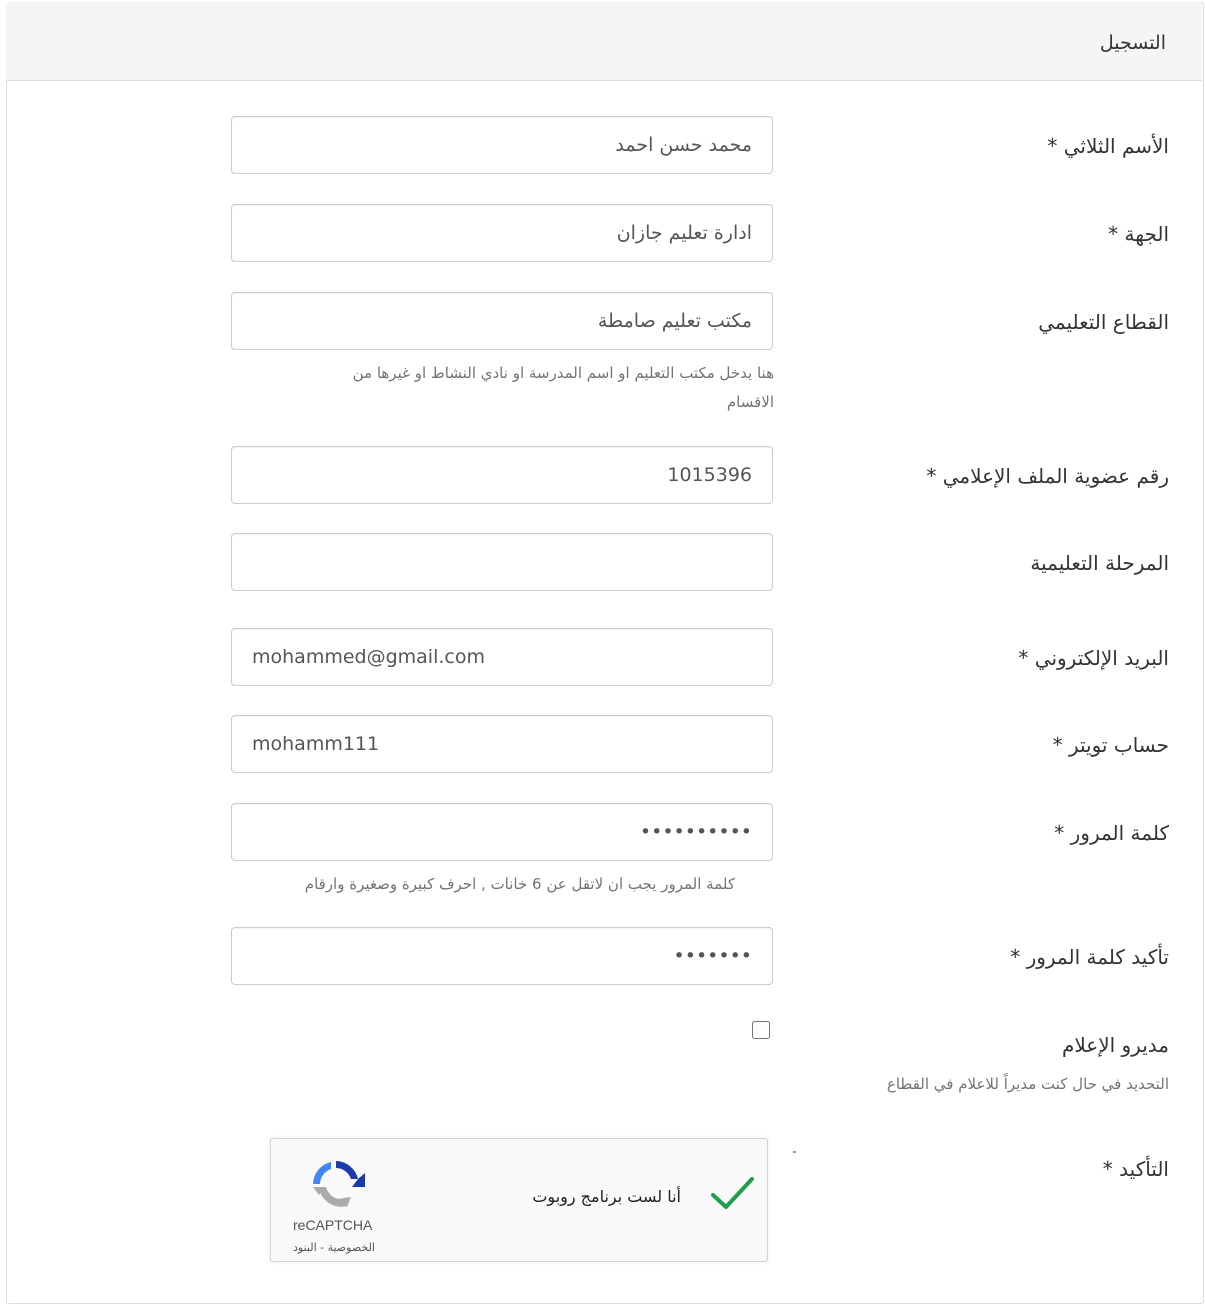 This screenshot has height=1304, width=1205. I want to click on panel-title: التسجيل, so click(1132, 43).